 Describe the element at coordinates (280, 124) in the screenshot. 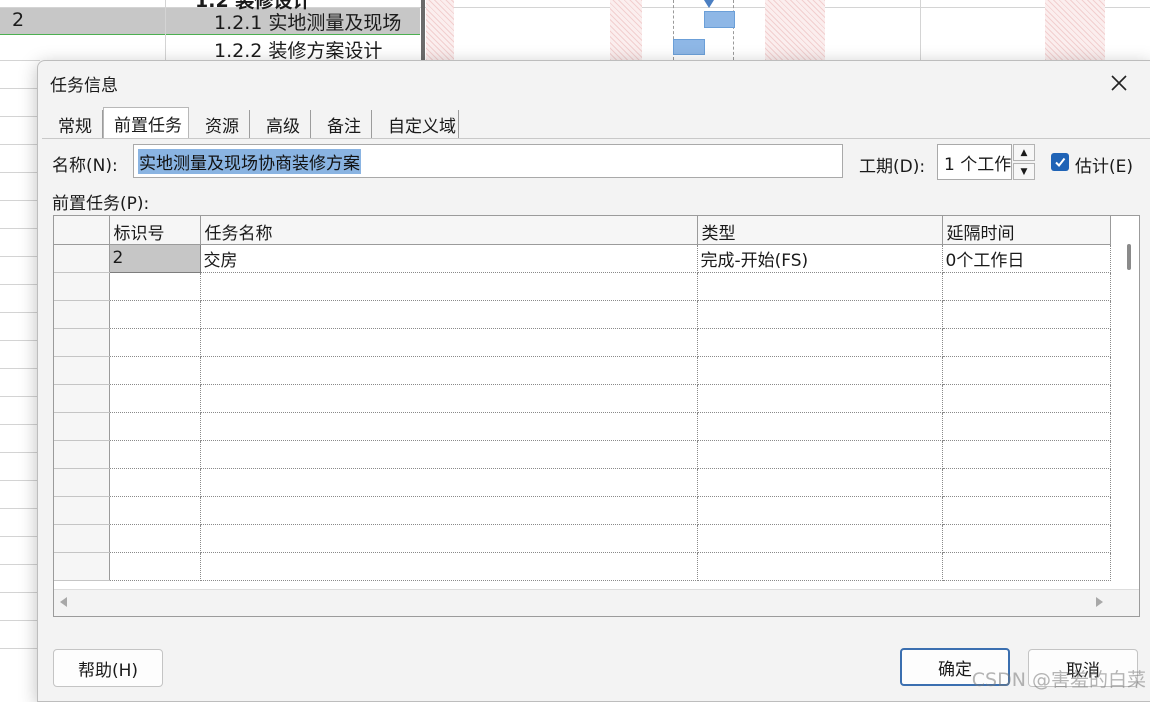

I see `tab-advanced: 高级` at that location.